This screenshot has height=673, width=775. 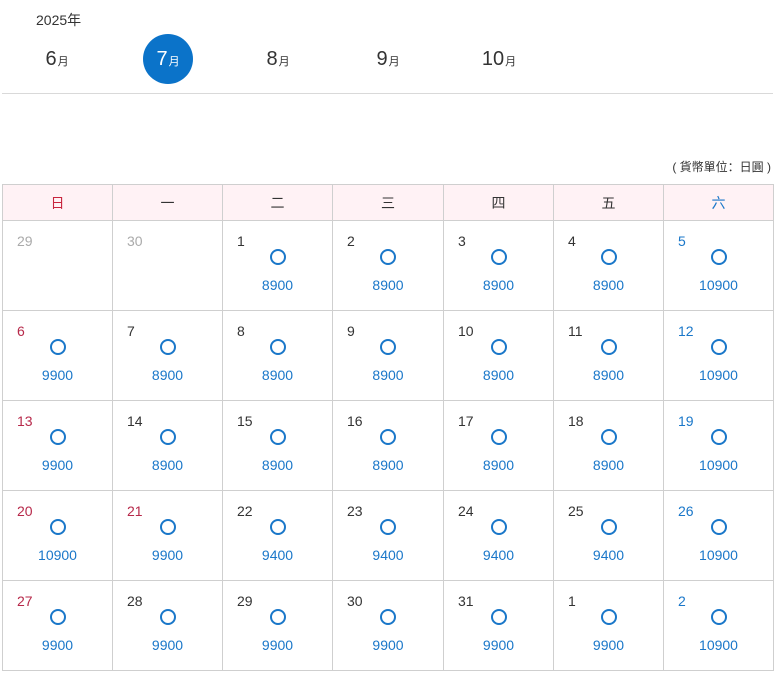 I want to click on calendar-day-cell: 12 10900, so click(x=718, y=355).